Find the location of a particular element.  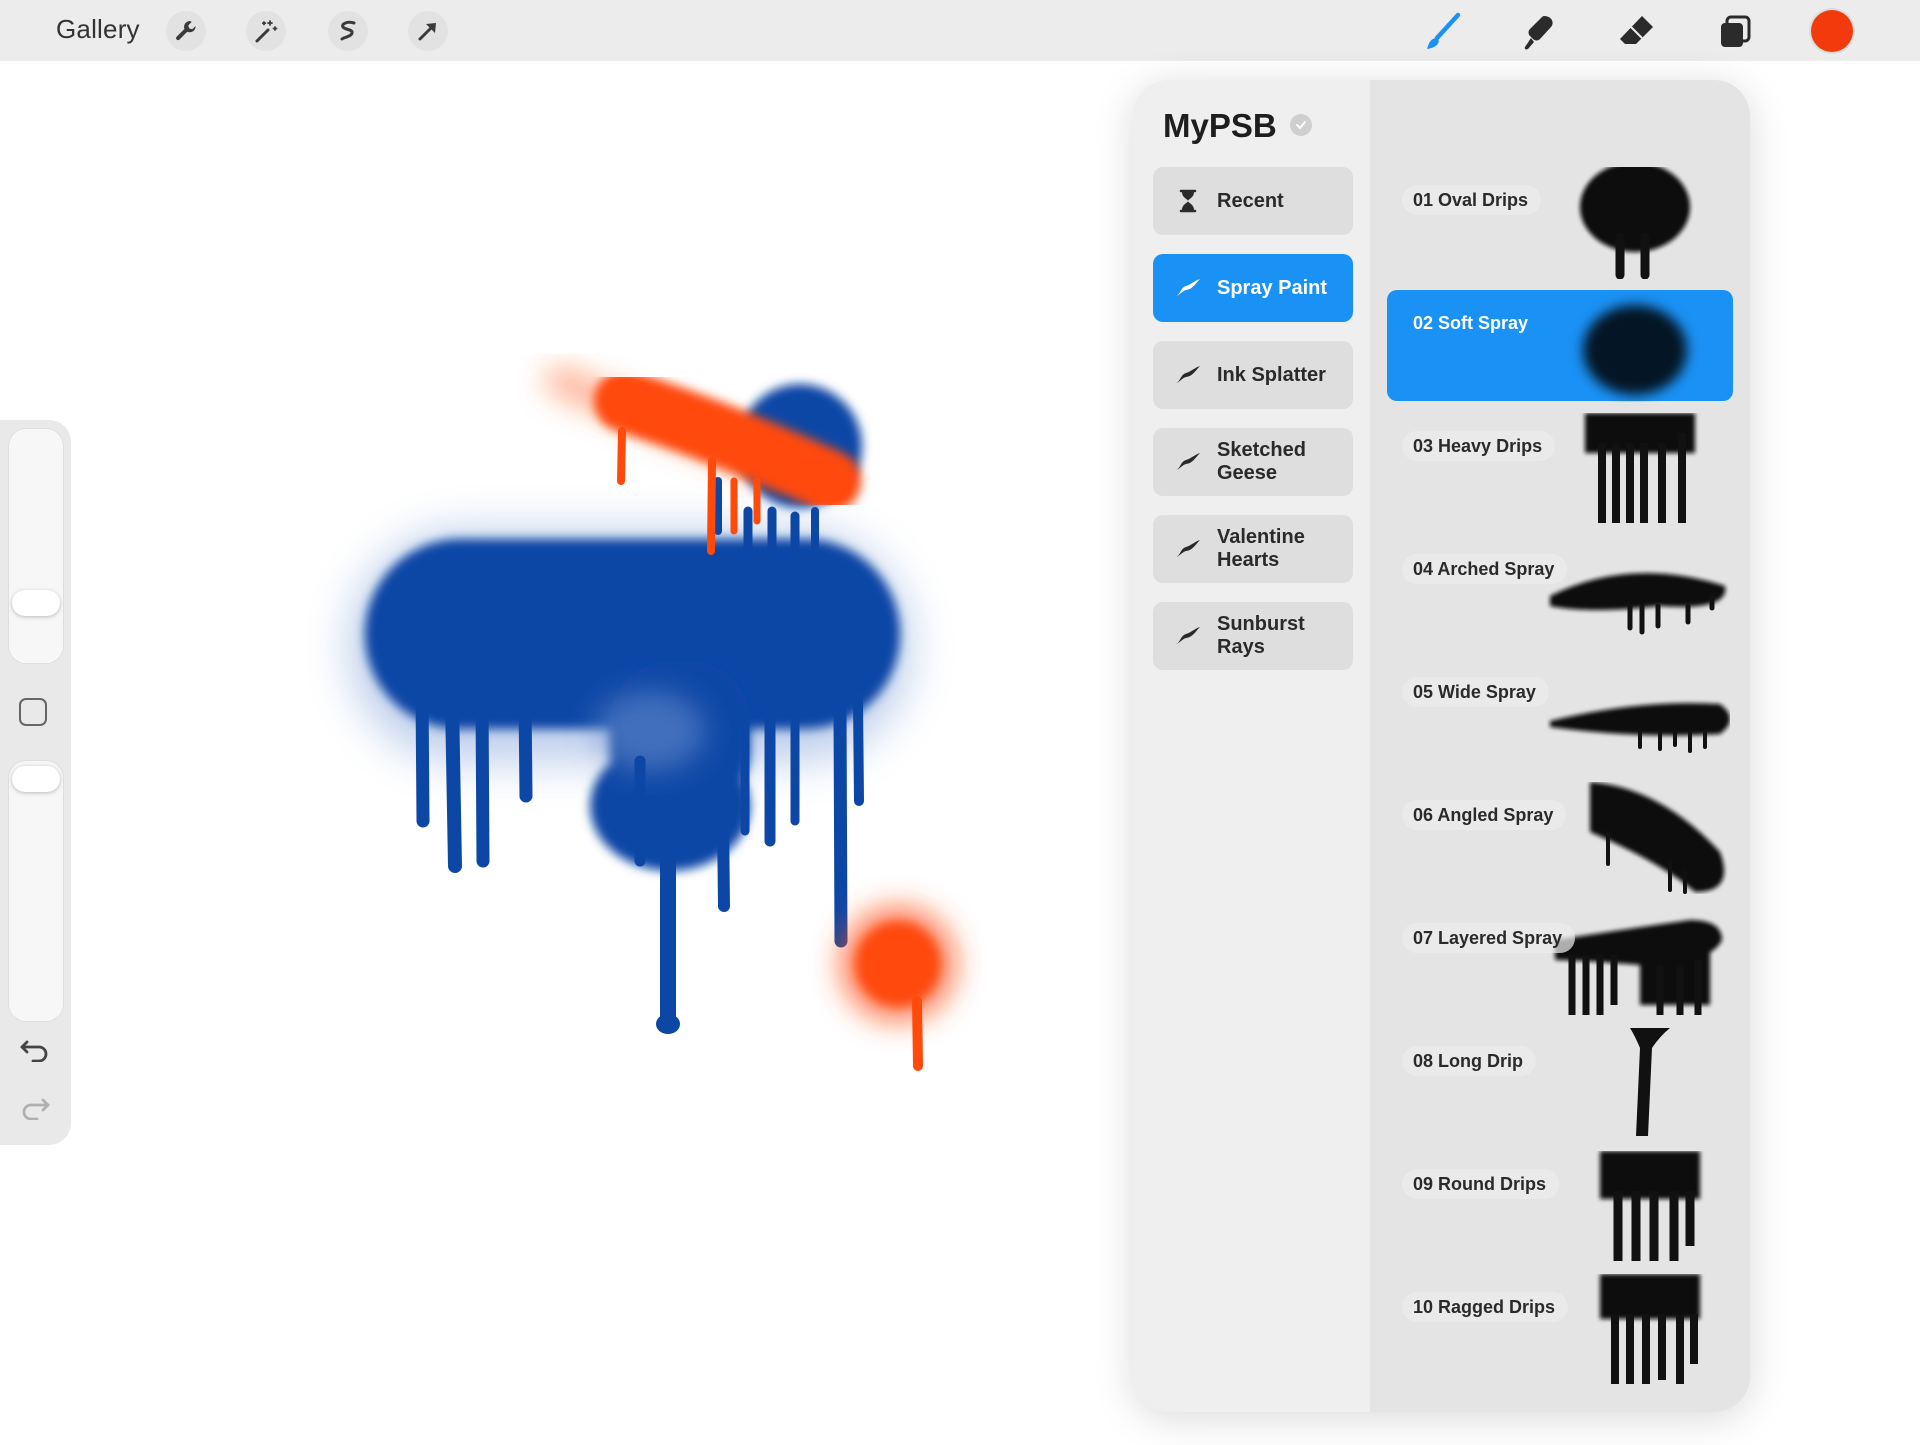

brush-item-wide-spray: 05 Wide Spray is located at coordinates (1560, 715).